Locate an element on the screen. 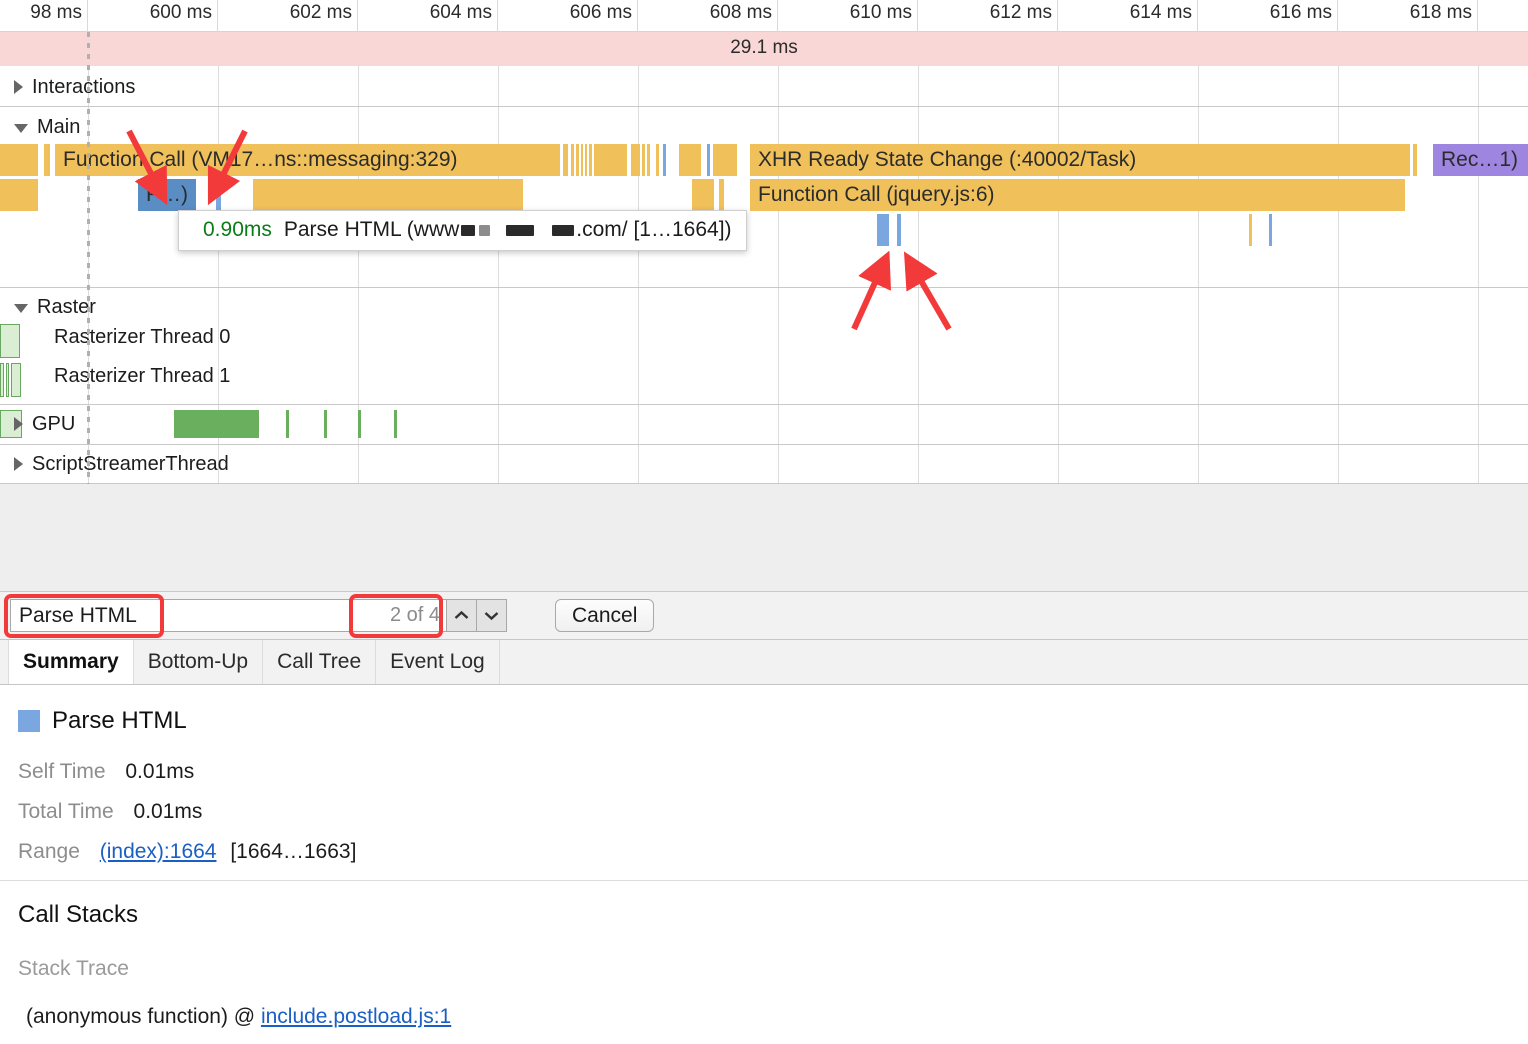 This screenshot has height=1044, width=1528. track-header-raster: Raster is located at coordinates (764, 307).